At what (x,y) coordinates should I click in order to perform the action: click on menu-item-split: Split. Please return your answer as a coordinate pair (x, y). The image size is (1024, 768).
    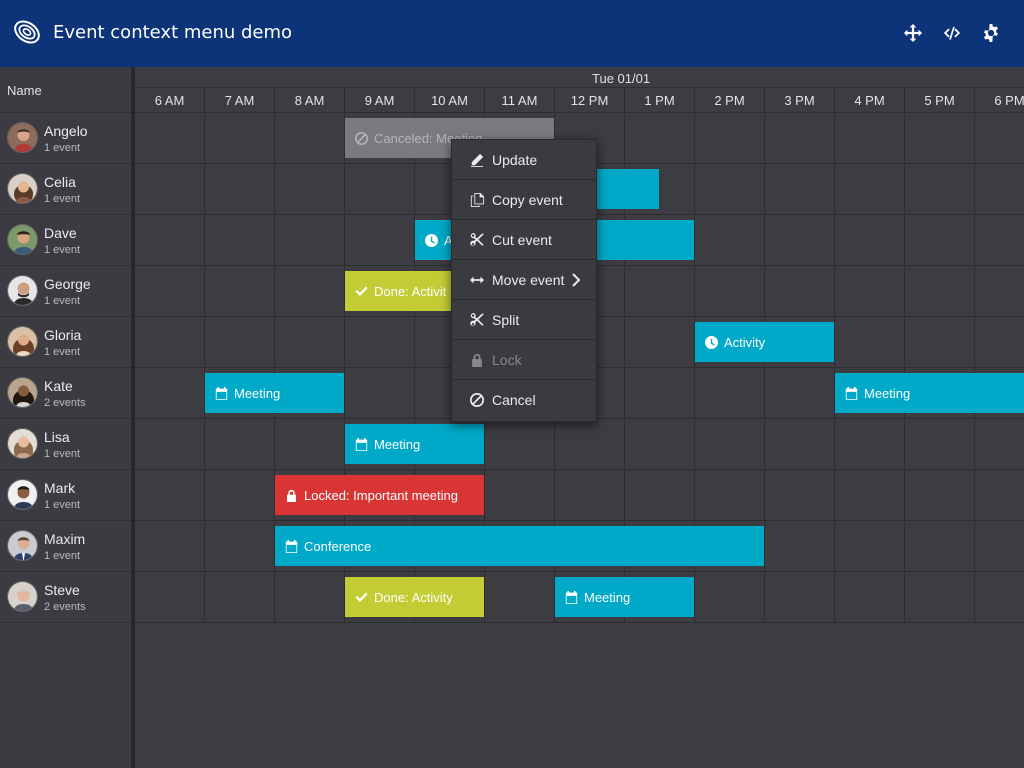
    Looking at the image, I should click on (524, 320).